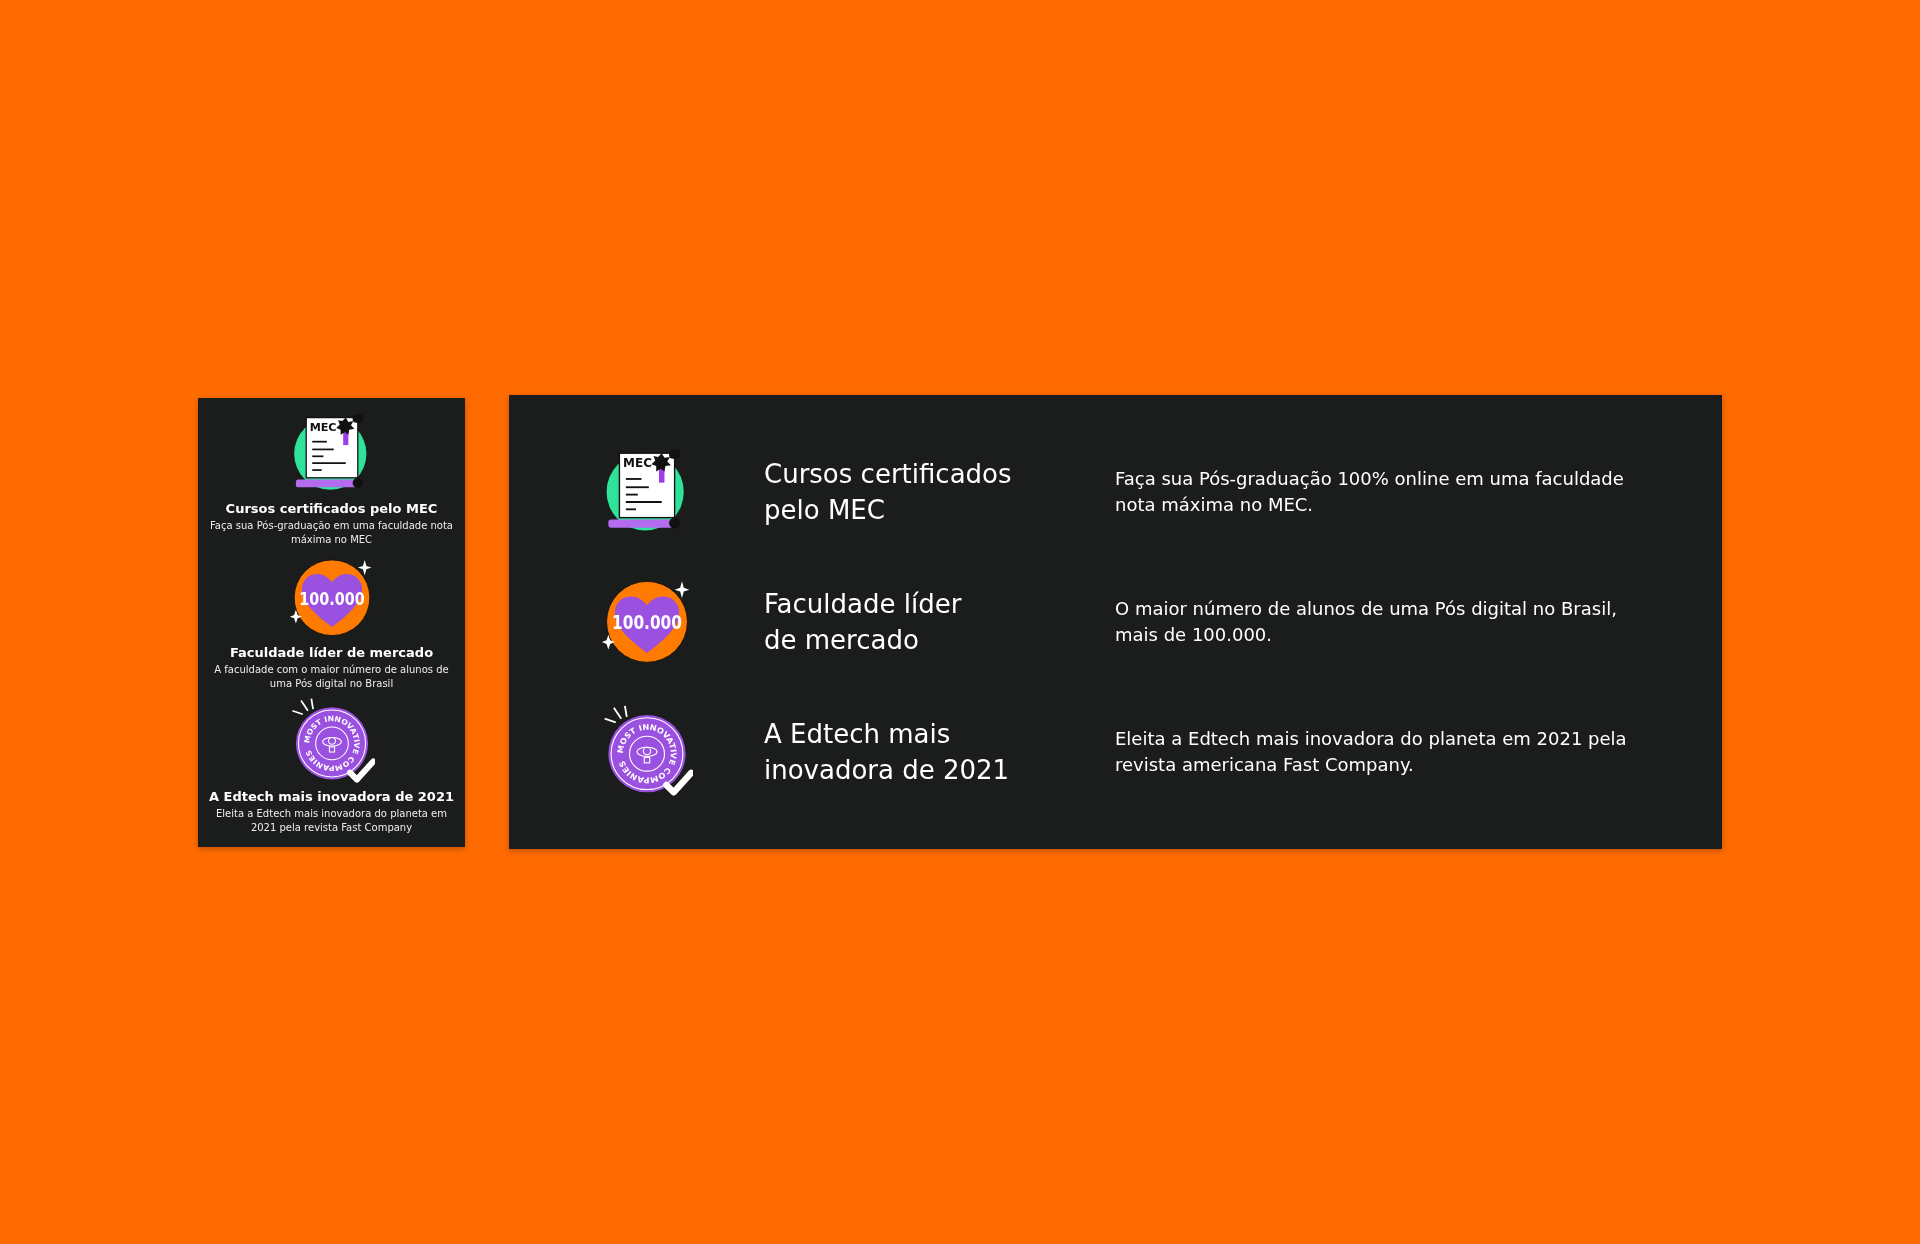 The image size is (1920, 1244). I want to click on feature-description: Eleita a Edtech mais inovadora do planeta em 2021 pela revista americana Fast Company., so click(1371, 752).